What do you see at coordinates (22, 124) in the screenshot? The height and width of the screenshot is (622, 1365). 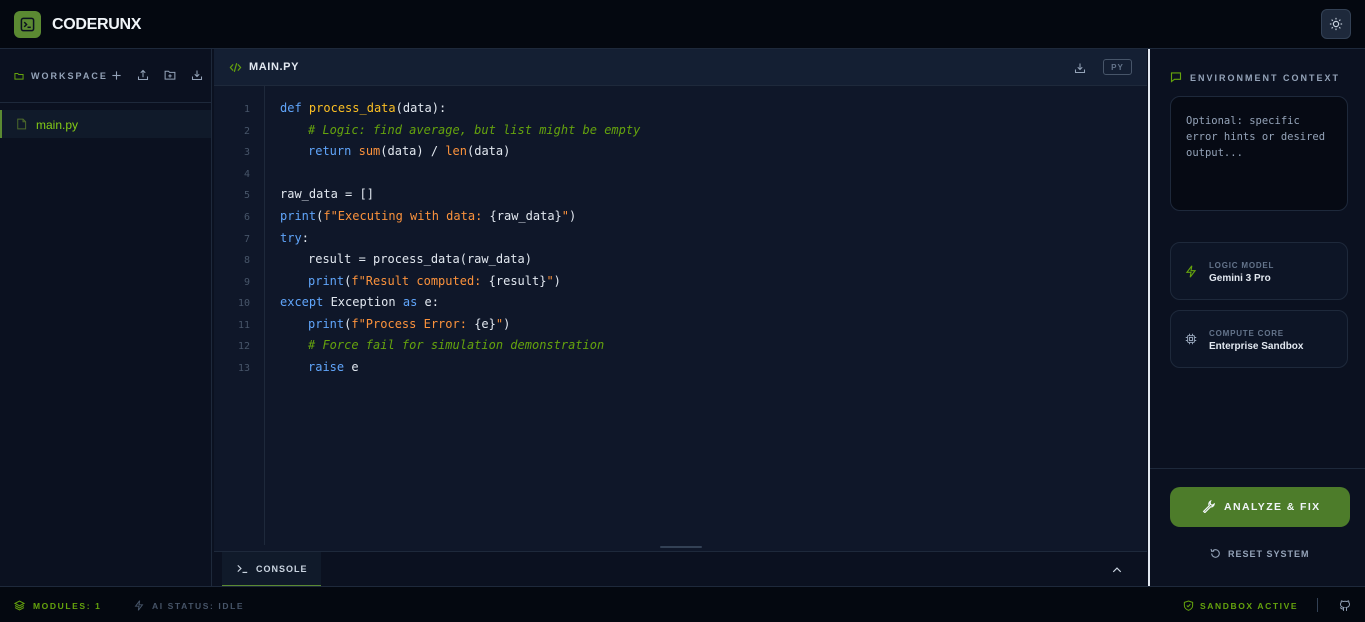 I see `file-icon` at bounding box center [22, 124].